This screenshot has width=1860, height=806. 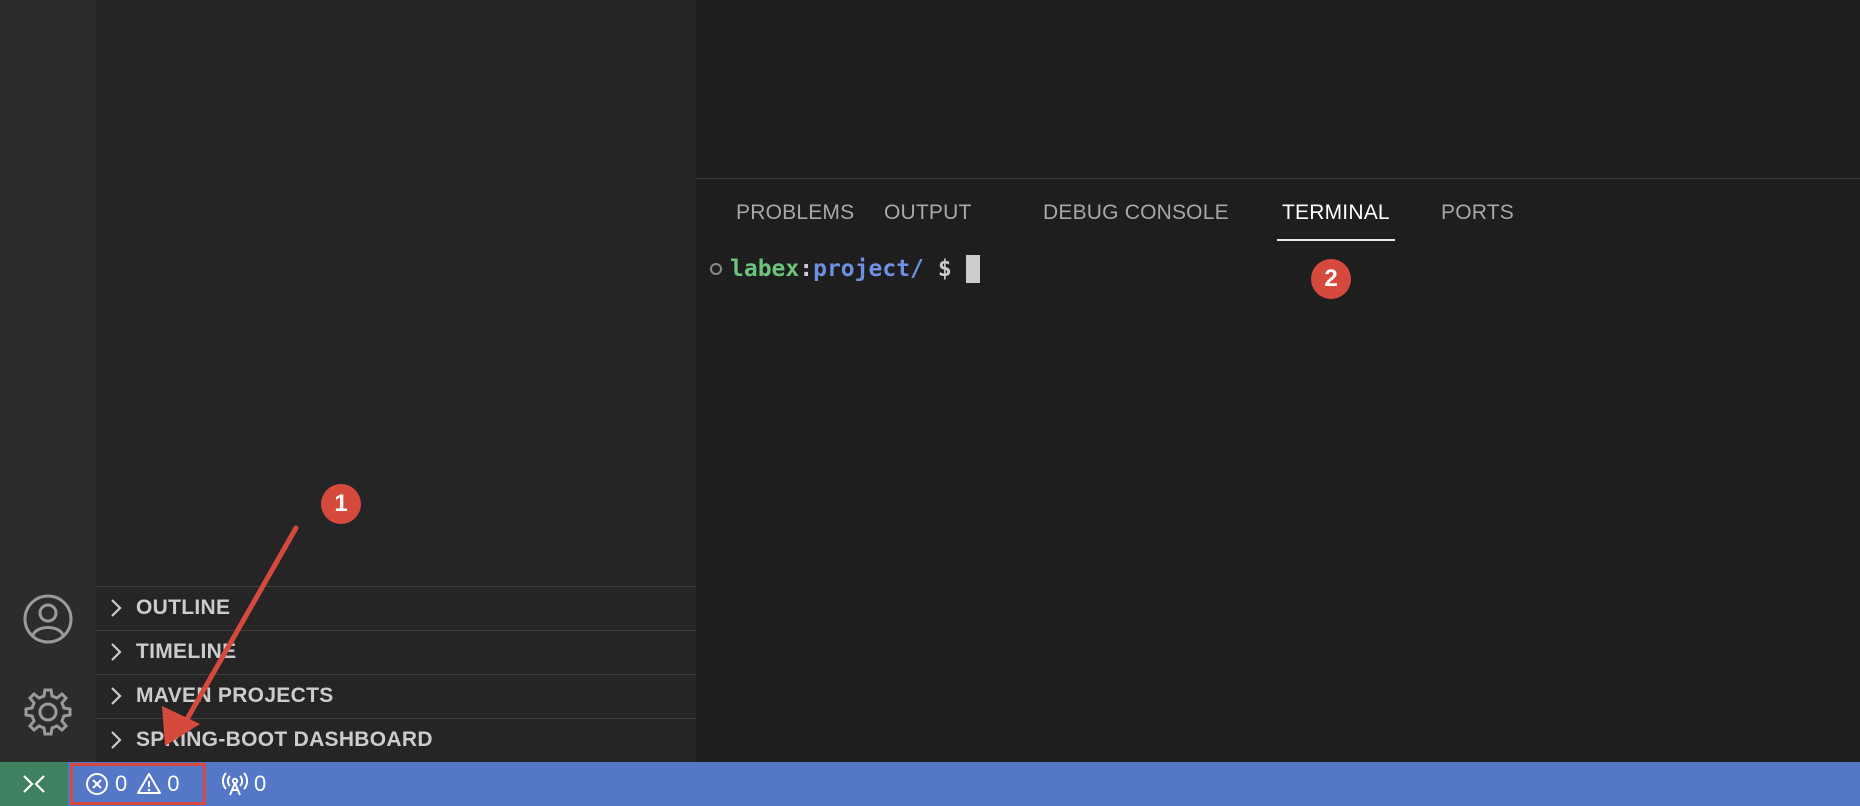 I want to click on terminal-cursor, so click(x=972, y=269).